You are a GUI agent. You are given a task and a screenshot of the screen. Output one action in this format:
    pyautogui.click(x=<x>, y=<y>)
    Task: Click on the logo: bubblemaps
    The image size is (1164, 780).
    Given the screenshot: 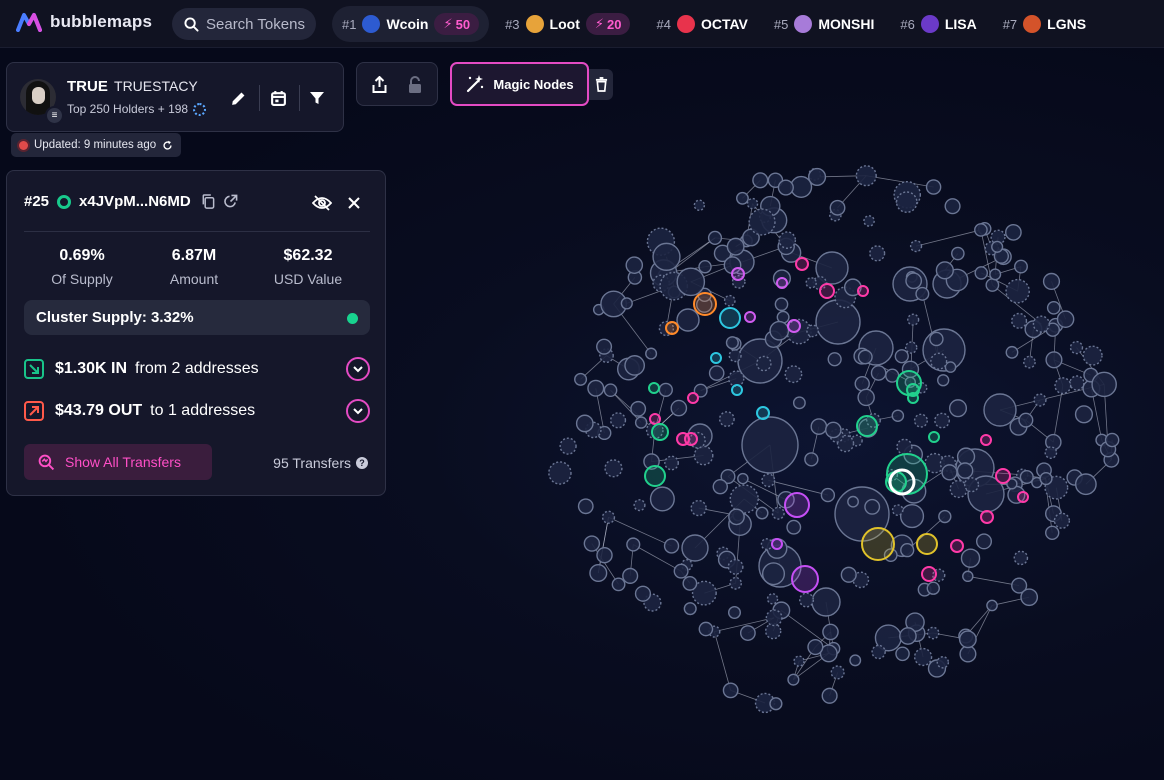 What is the action you would take?
    pyautogui.click(x=84, y=22)
    